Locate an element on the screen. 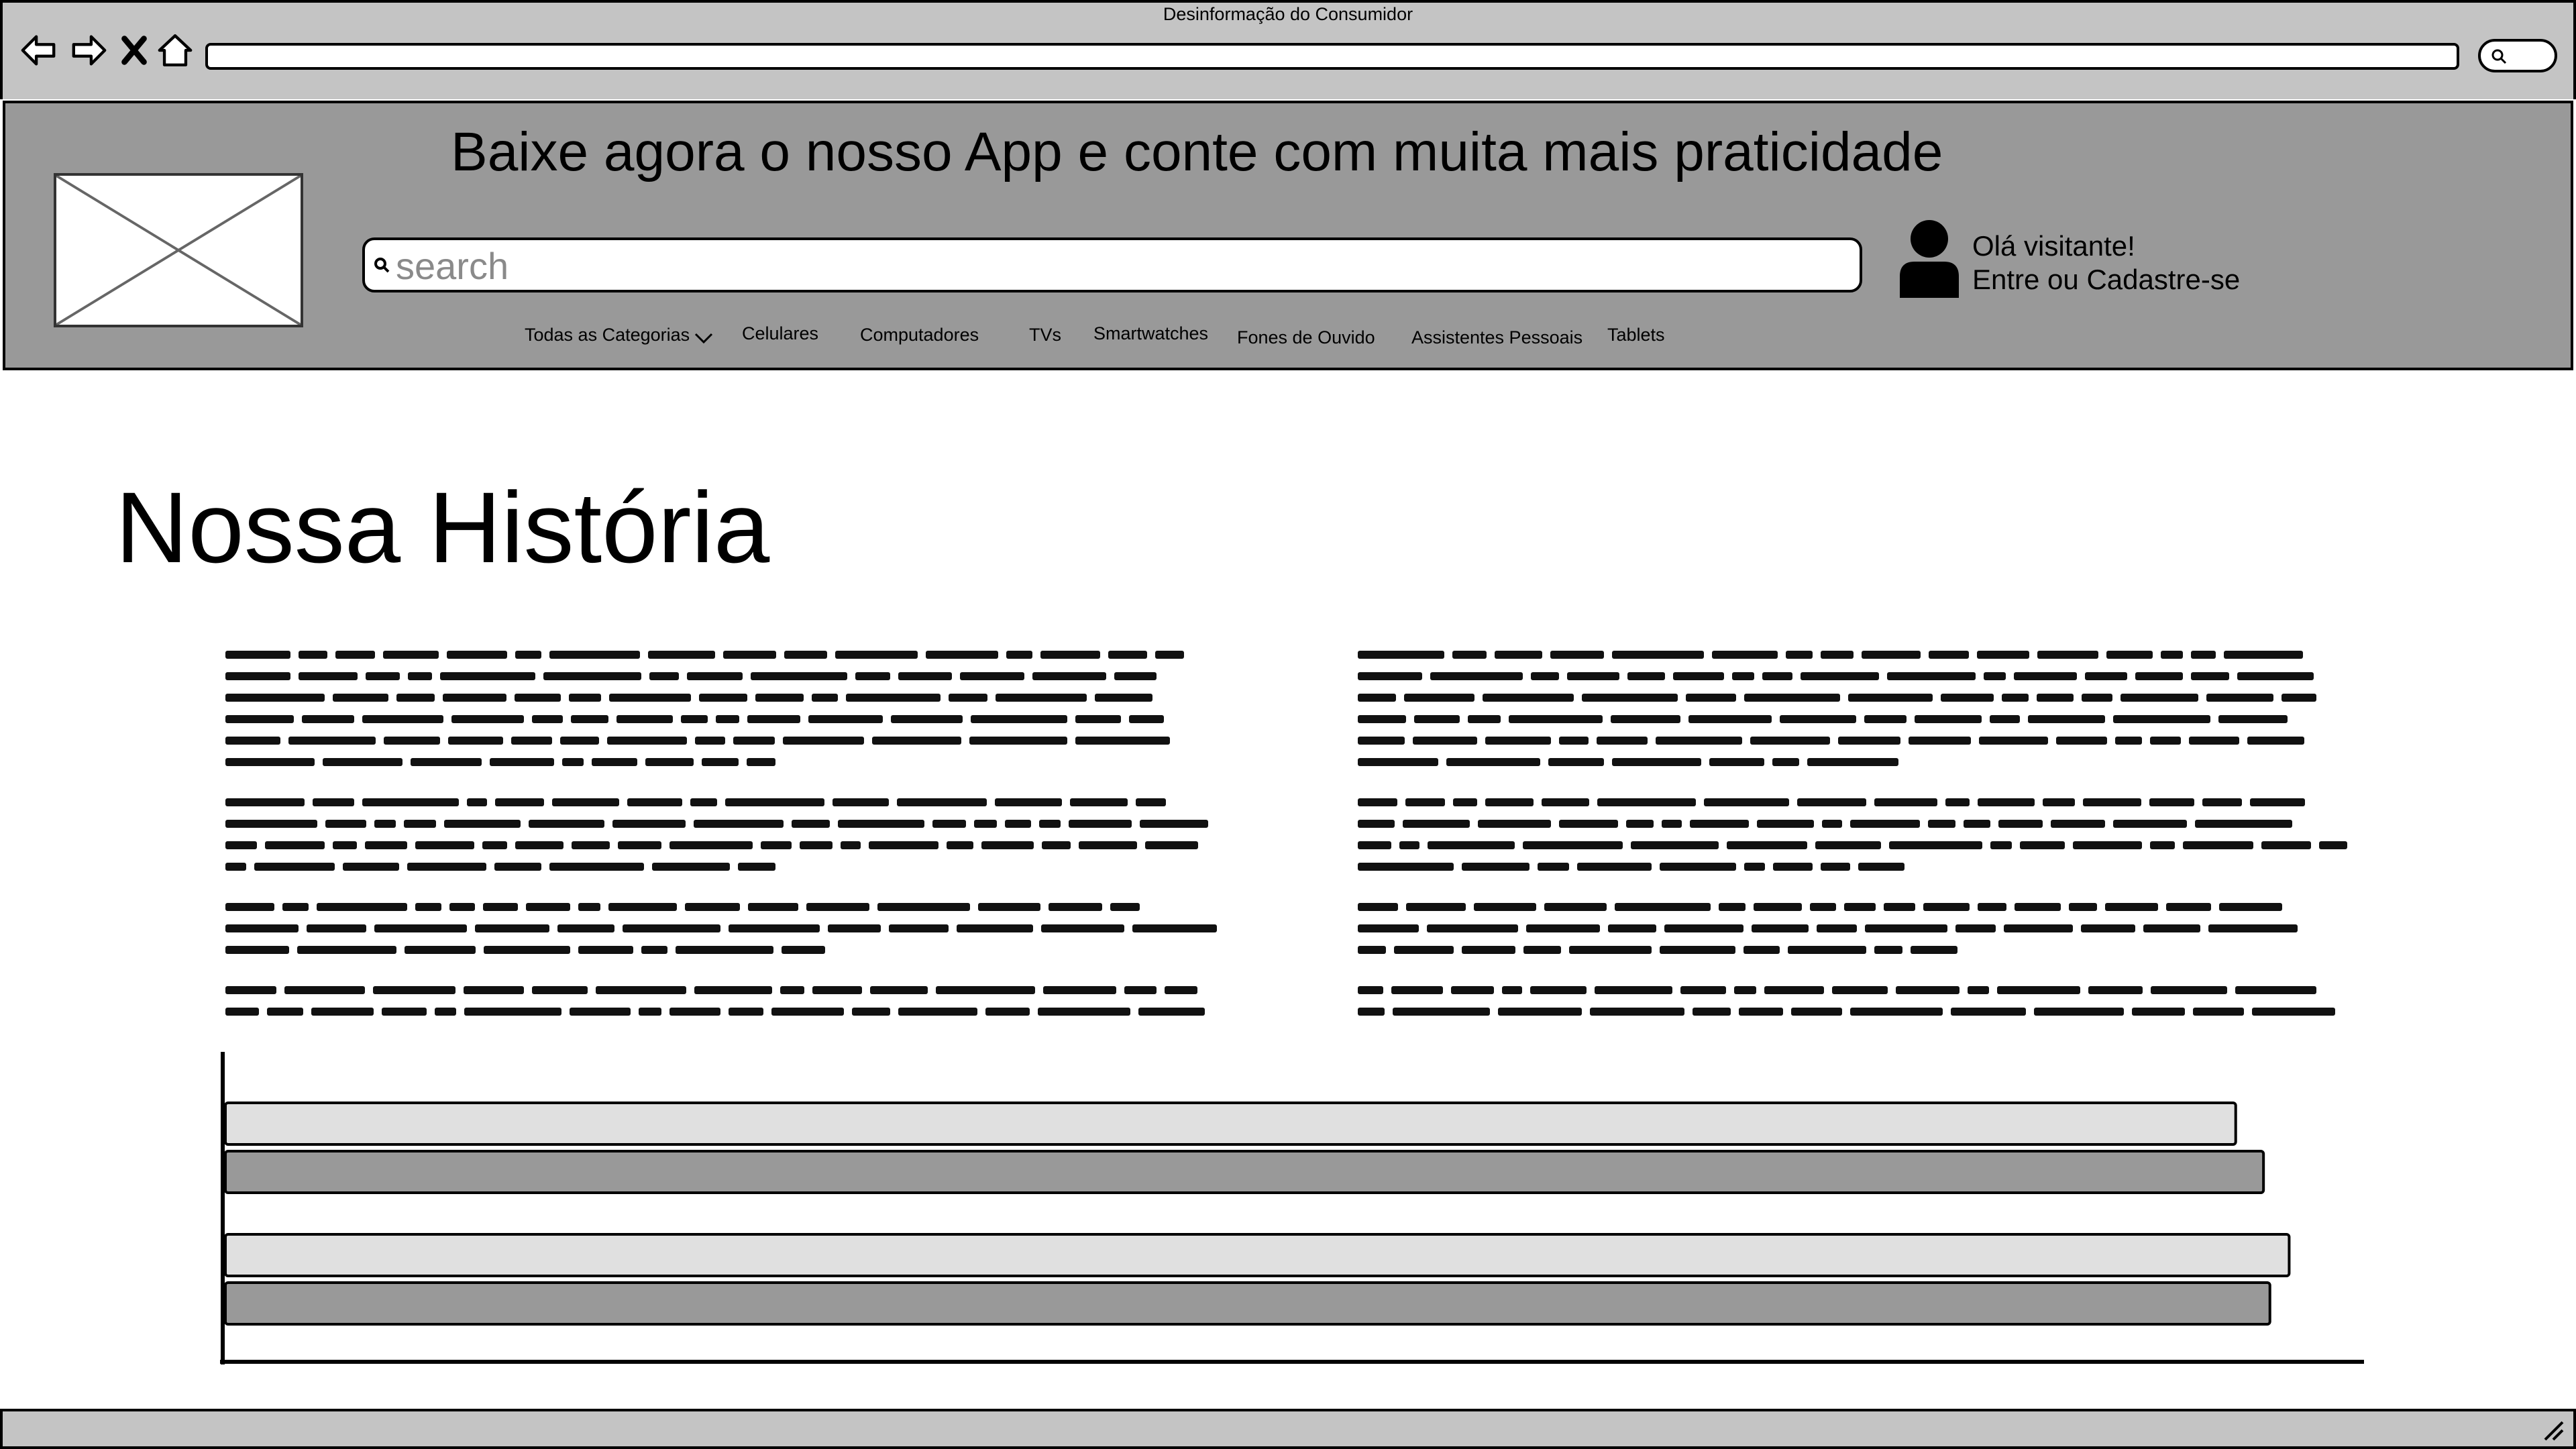 The image size is (2576, 1449). nav-item-smartwatches: Smartwatches is located at coordinates (1150, 333).